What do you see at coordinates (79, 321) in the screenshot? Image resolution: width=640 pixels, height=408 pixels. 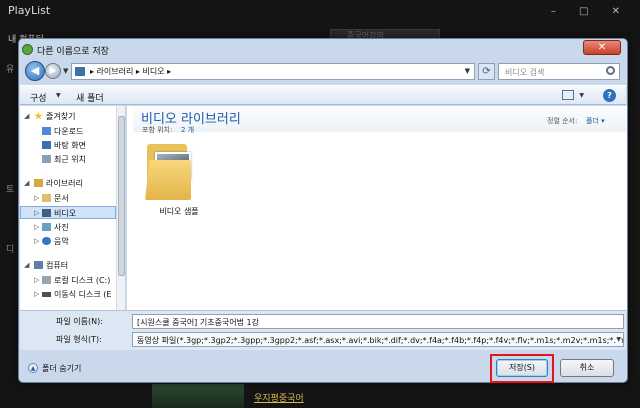 I see `filename-label: 파일 이름(N):` at bounding box center [79, 321].